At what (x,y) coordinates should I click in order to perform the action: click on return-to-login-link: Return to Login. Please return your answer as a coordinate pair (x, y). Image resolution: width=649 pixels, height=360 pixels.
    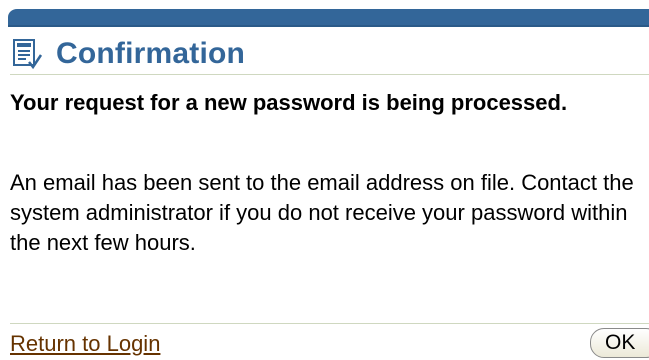
    Looking at the image, I should click on (85, 344).